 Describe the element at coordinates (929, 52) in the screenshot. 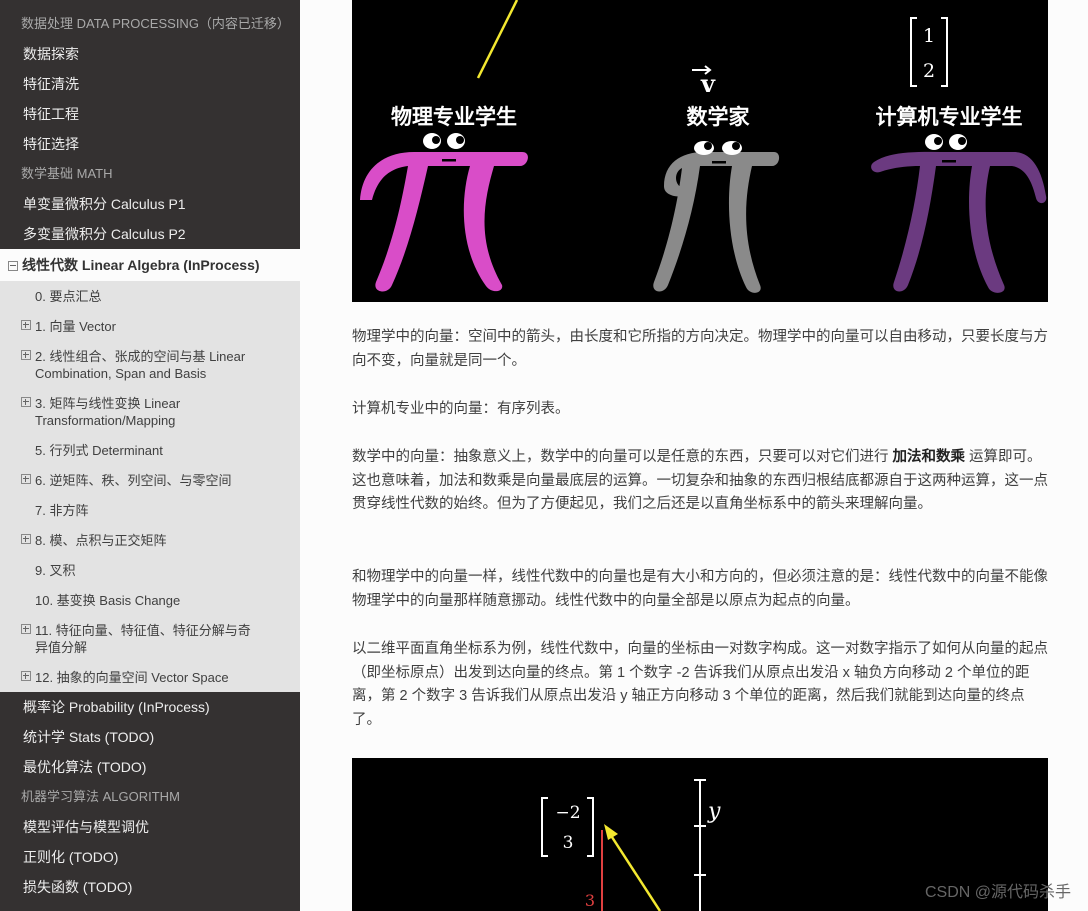

I see `column-vector-matrix: 1 2` at that location.